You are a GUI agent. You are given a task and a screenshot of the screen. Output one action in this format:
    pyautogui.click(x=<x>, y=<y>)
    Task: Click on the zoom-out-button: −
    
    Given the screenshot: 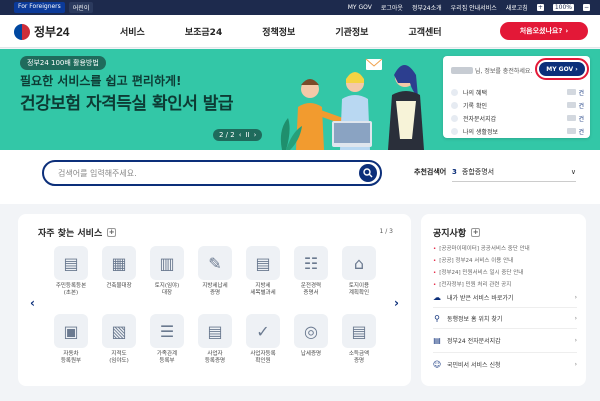 What is the action you would take?
    pyautogui.click(x=586, y=7)
    